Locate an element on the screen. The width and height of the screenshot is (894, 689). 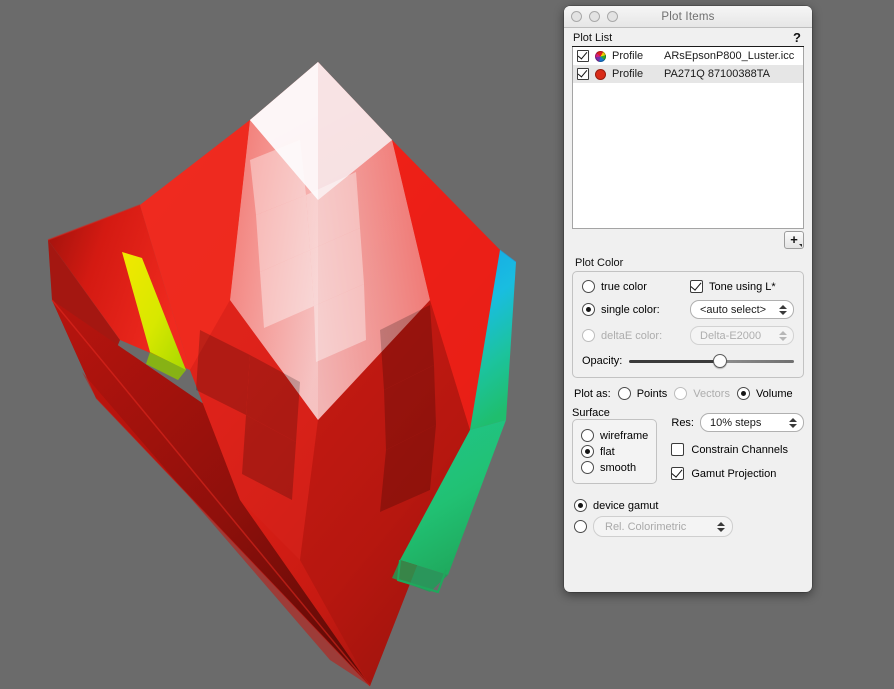
list-item: Profile ARsEpsonP800_Luster.icc is located at coordinates (688, 56).